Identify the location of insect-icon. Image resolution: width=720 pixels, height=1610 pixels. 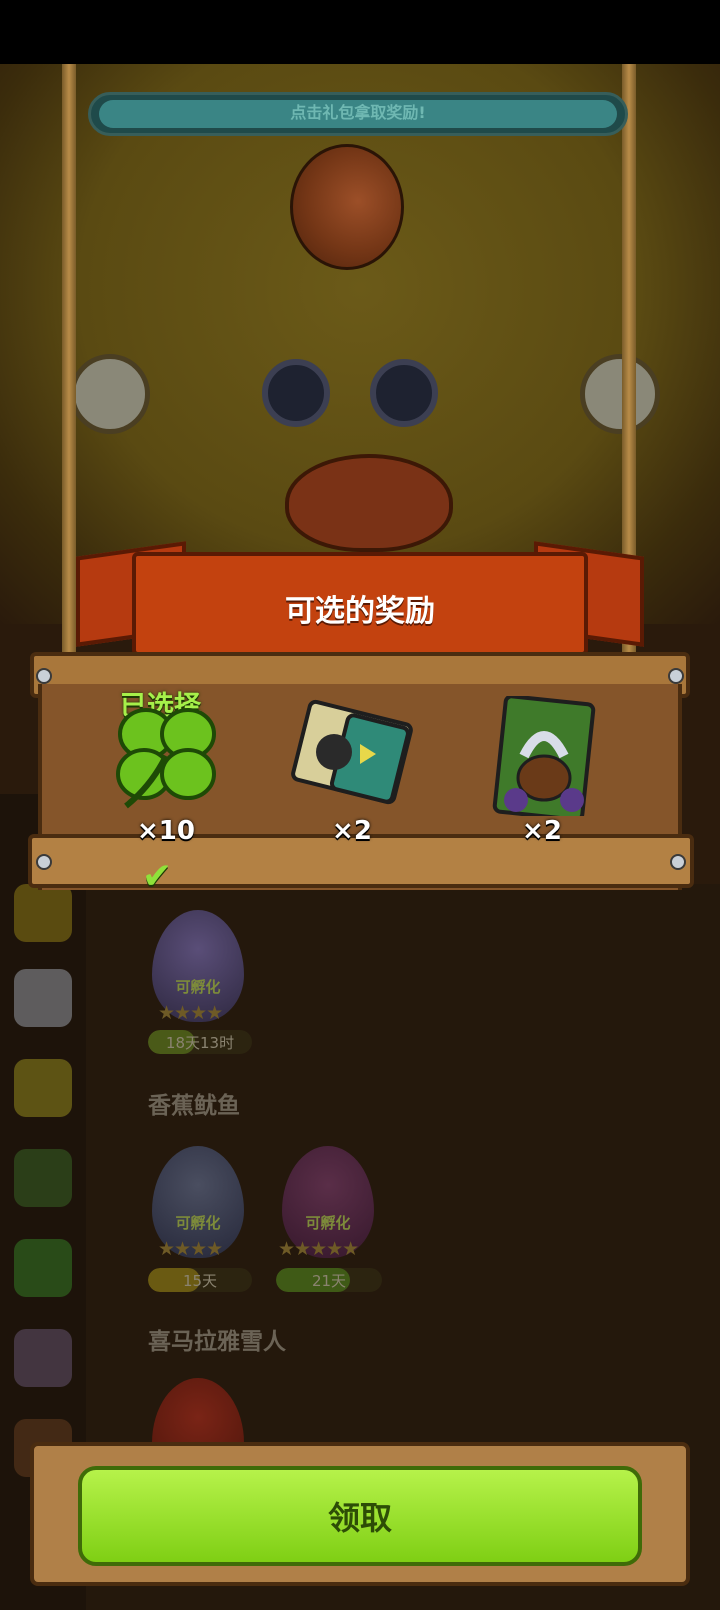
(43, 1178).